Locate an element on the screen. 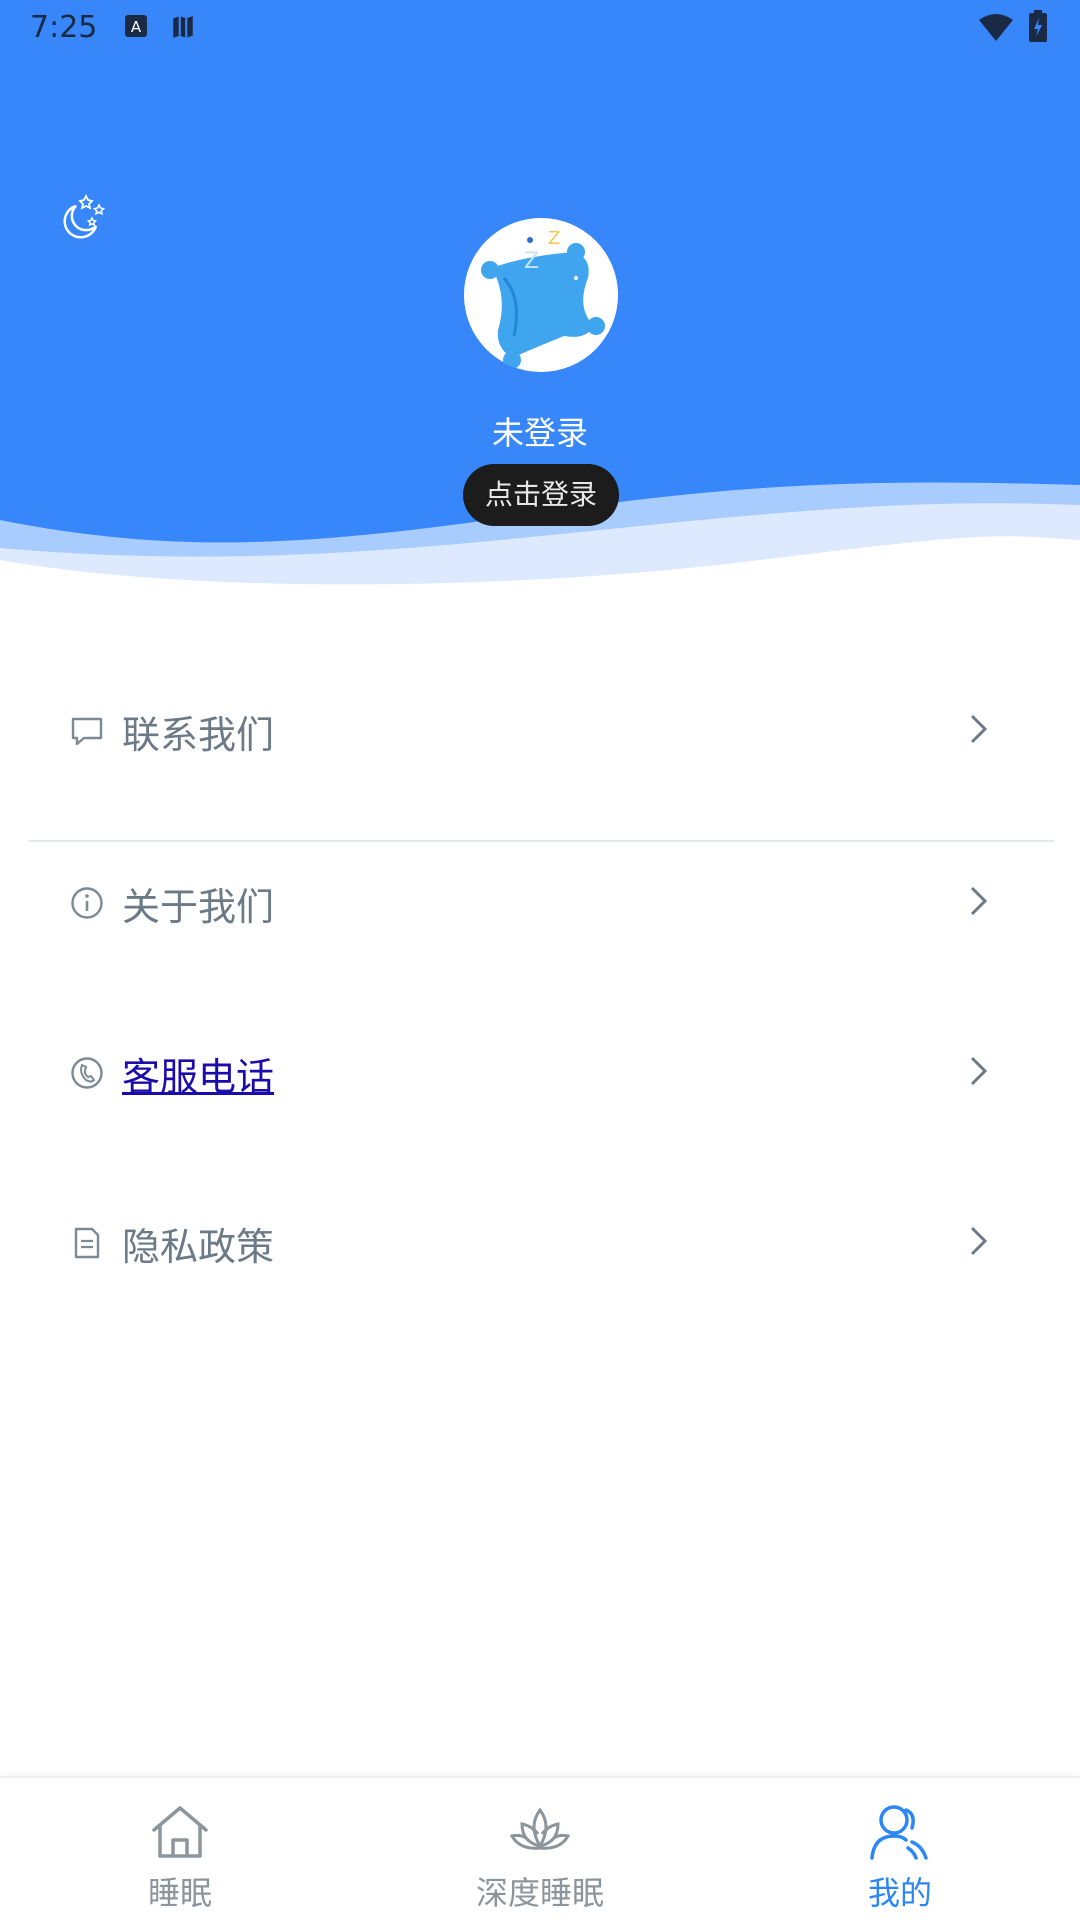 The image size is (1080, 1922). menu-item-privacy-policy: 隐私政策 is located at coordinates (541, 1242).